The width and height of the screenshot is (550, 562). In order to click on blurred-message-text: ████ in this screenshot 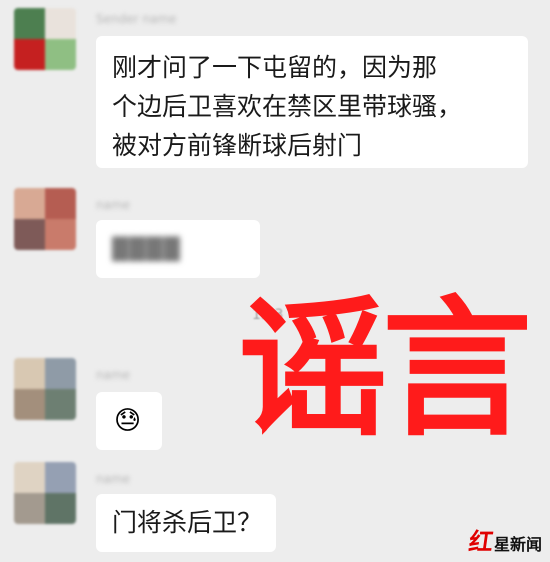, I will do `click(146, 249)`.